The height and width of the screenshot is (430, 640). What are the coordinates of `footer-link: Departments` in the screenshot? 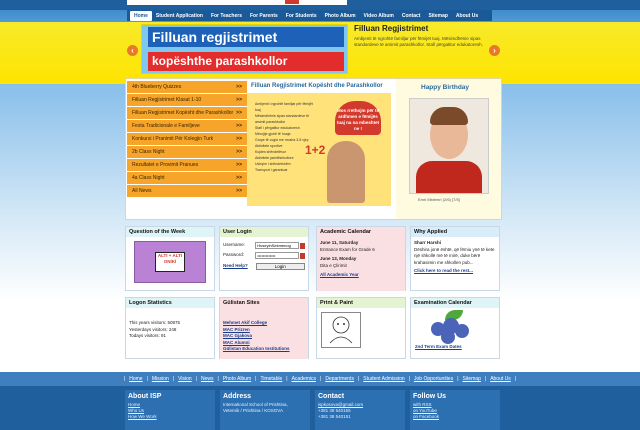 It's located at (339, 379).